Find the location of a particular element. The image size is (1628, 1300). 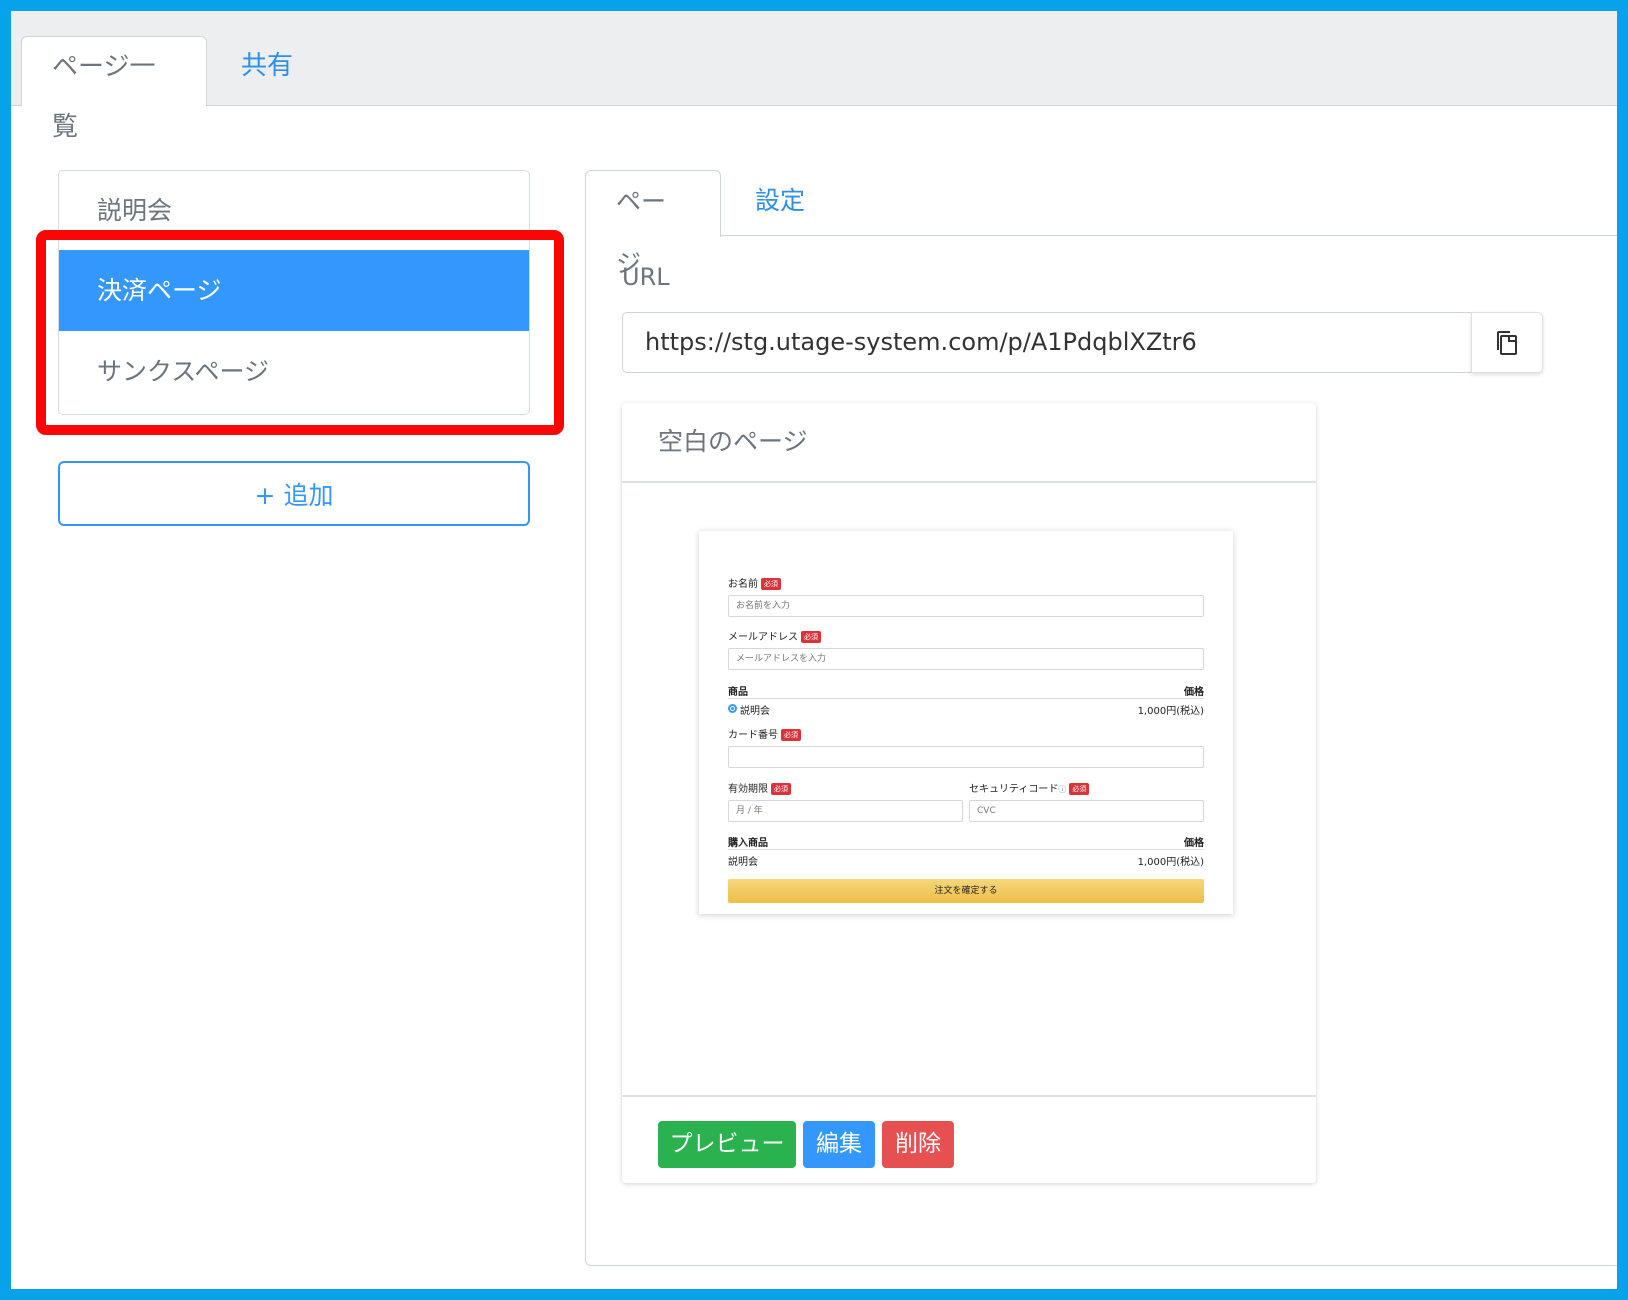

card-number-field is located at coordinates (966, 757).